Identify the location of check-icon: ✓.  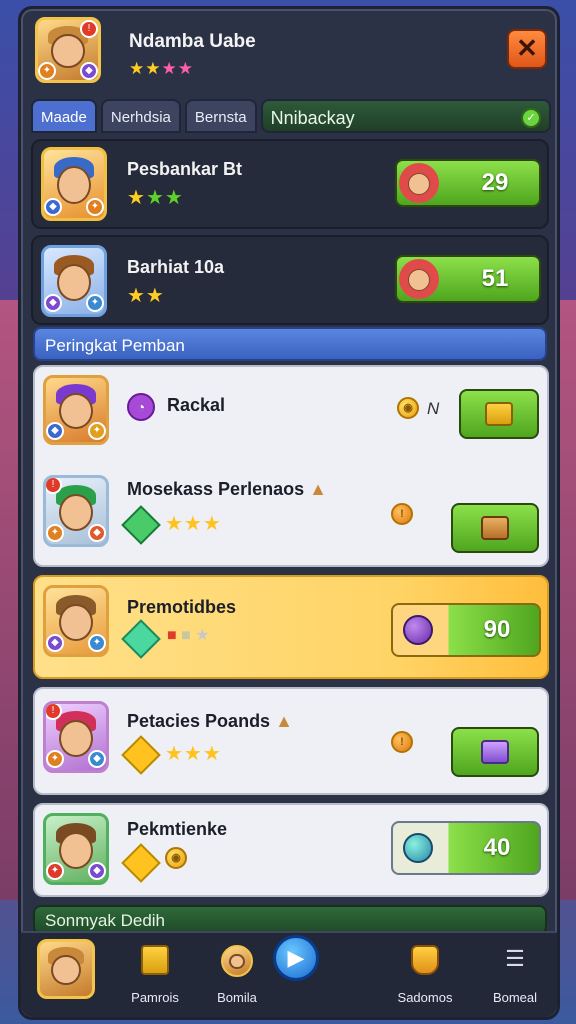
(531, 118).